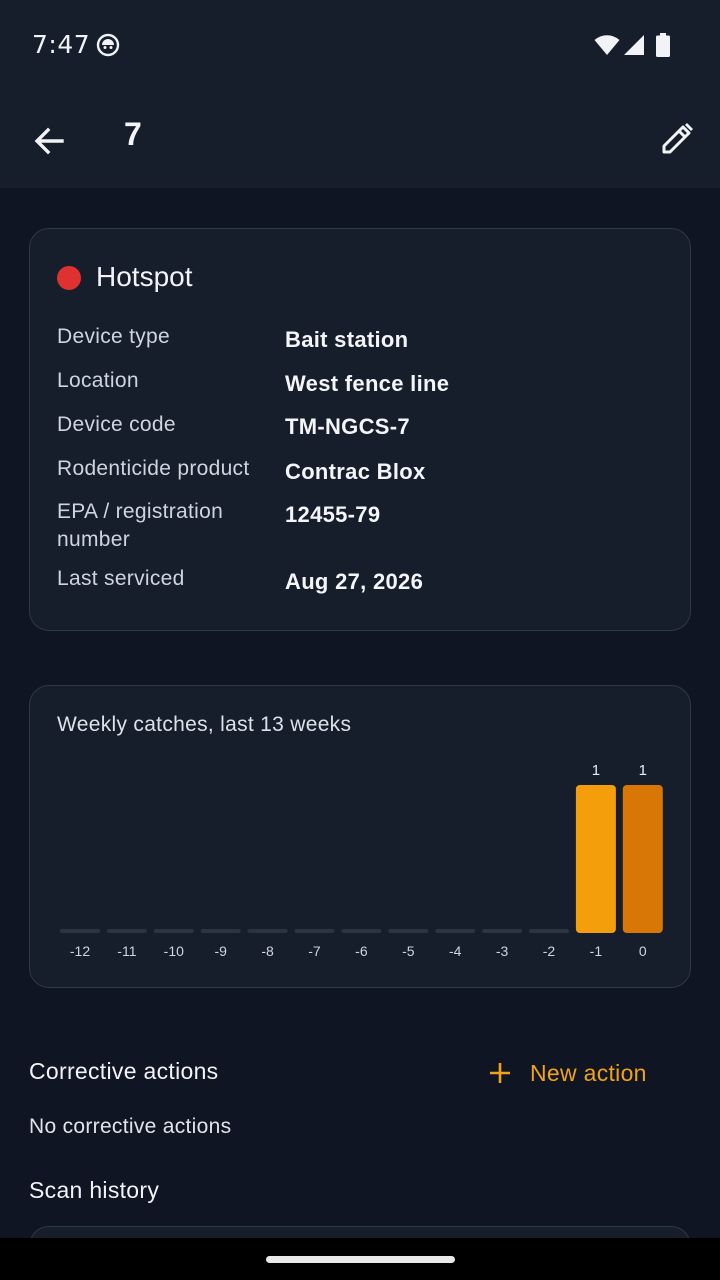  Describe the element at coordinates (153, 468) in the screenshot. I see `rodenticide-label: Rodenticide product` at that location.